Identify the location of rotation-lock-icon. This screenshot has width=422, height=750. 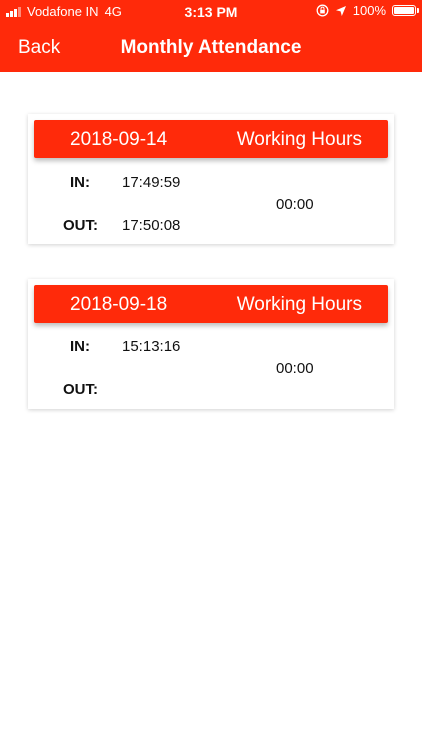
(322, 10).